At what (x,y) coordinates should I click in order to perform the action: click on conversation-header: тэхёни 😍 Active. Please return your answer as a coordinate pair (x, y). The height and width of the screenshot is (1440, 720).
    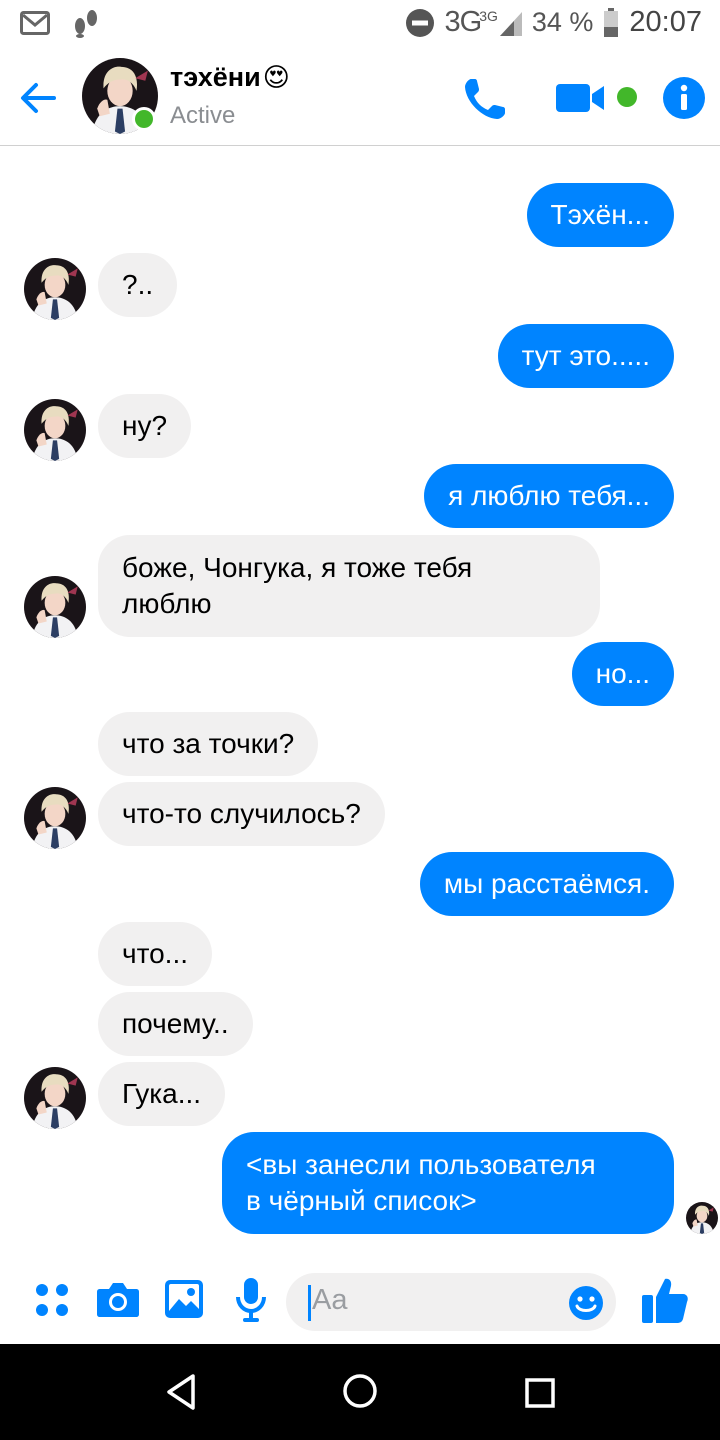
    Looking at the image, I should click on (360, 98).